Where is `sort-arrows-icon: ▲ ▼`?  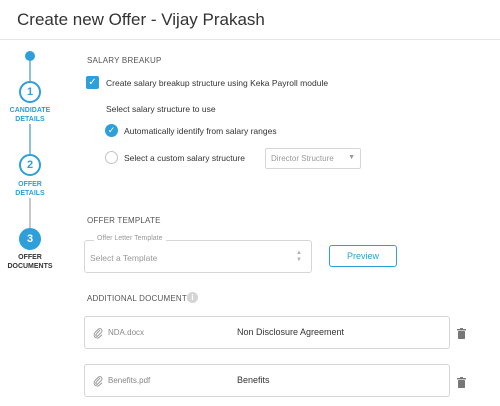 sort-arrows-icon: ▲ ▼ is located at coordinates (299, 256).